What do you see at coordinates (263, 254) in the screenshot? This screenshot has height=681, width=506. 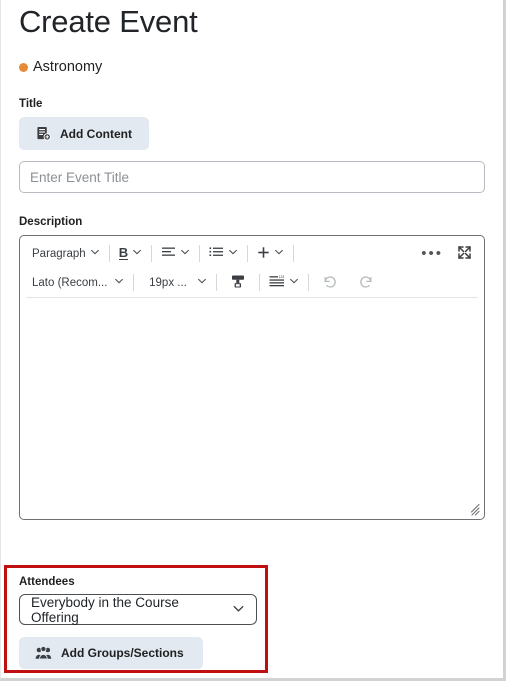 I see `plus-icon` at bounding box center [263, 254].